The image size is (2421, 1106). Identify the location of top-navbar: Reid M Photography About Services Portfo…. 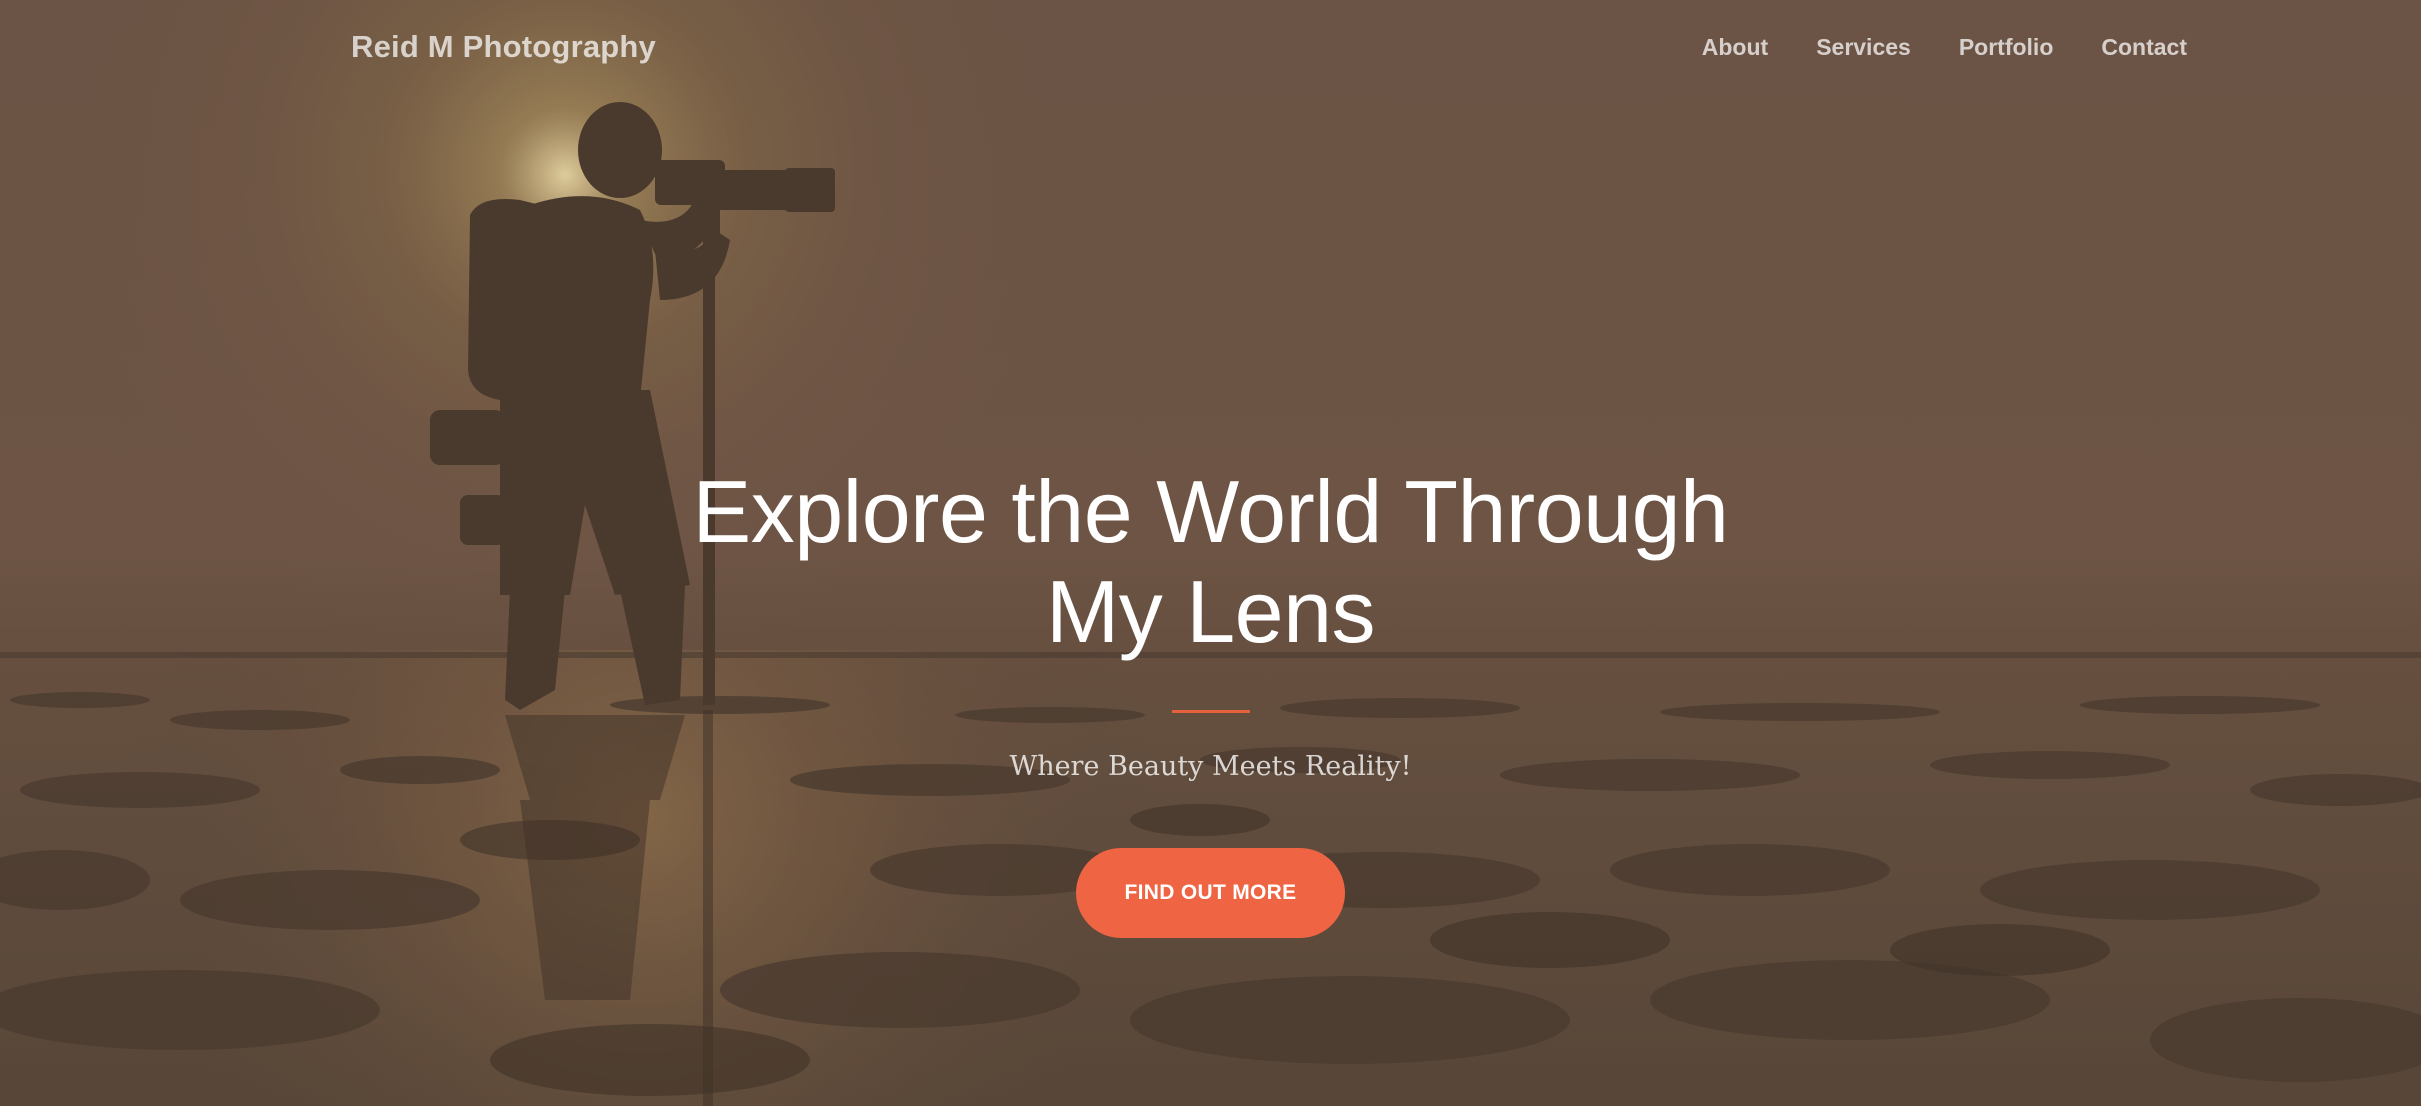
(1210, 50).